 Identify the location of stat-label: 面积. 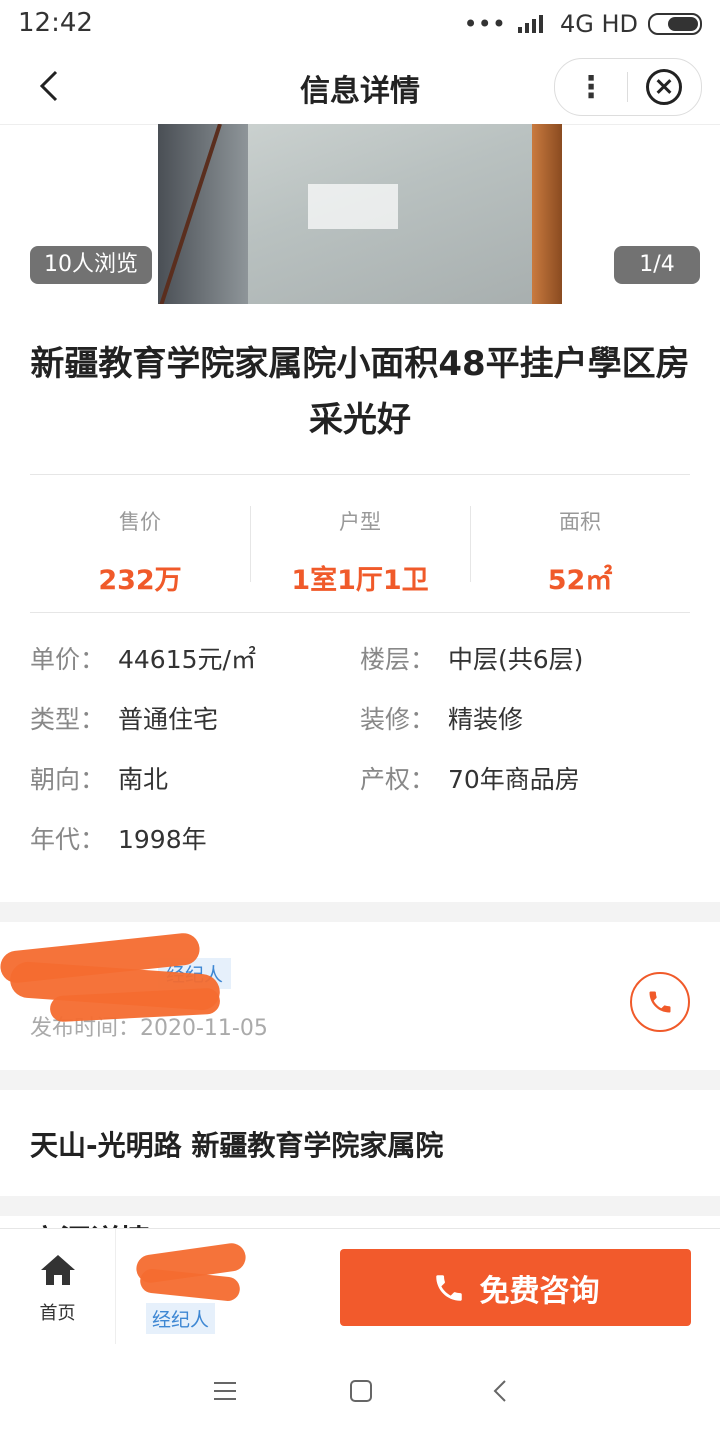
(580, 522).